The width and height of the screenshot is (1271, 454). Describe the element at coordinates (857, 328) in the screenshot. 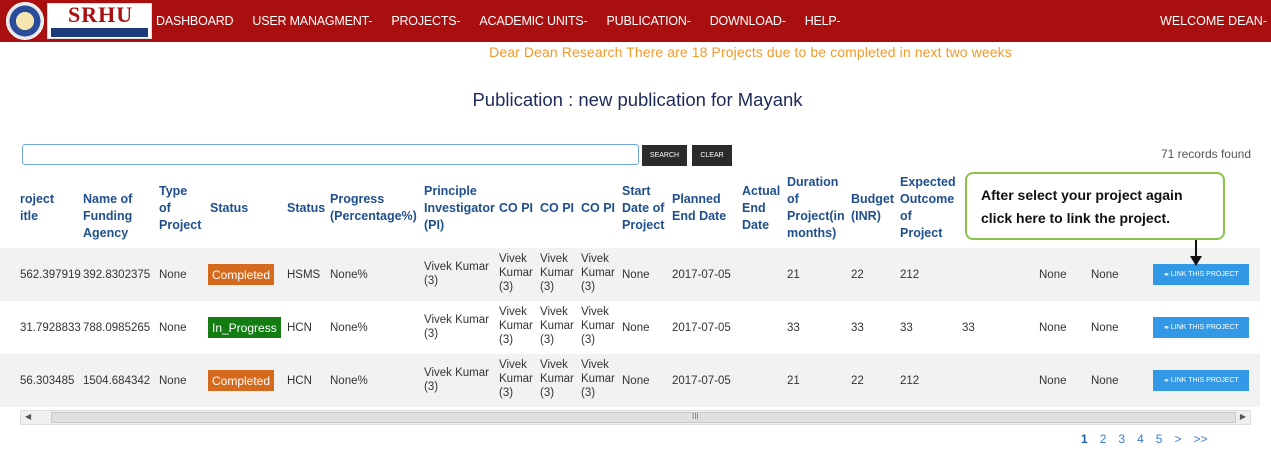

I see `cell-budget: 33` at that location.